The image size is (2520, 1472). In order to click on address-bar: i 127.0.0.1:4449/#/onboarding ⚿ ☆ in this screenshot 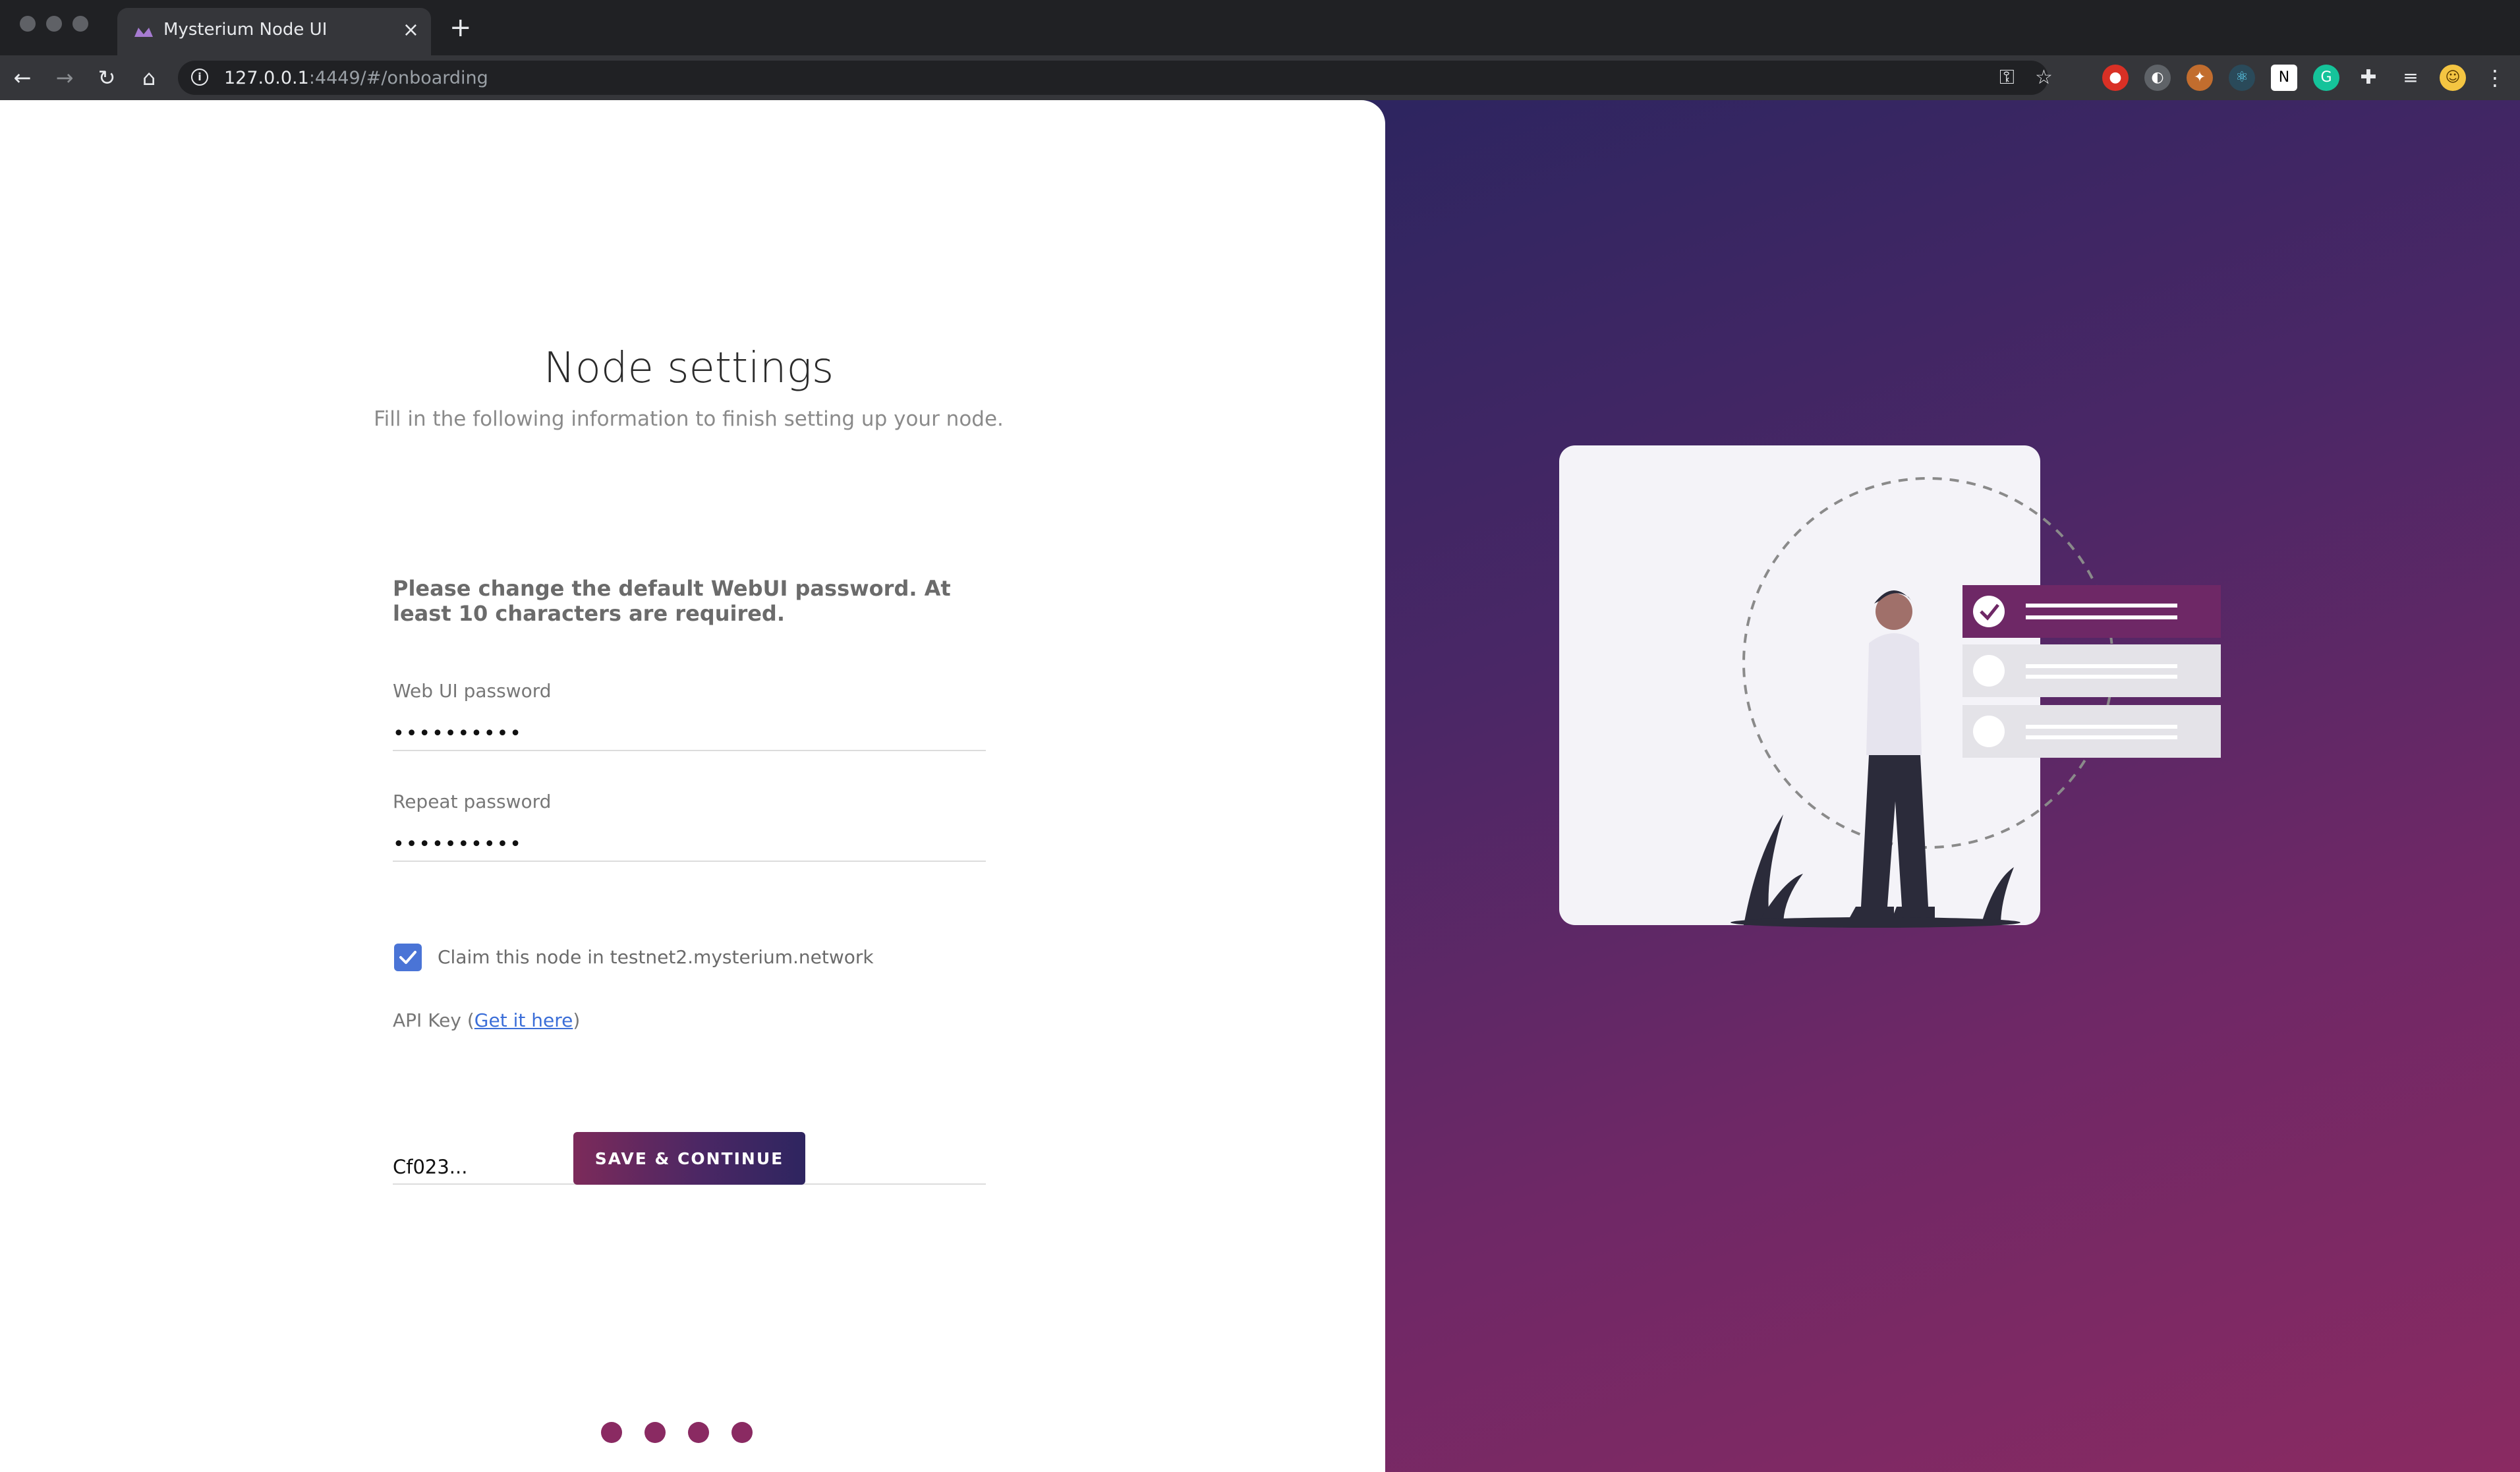, I will do `click(1115, 78)`.